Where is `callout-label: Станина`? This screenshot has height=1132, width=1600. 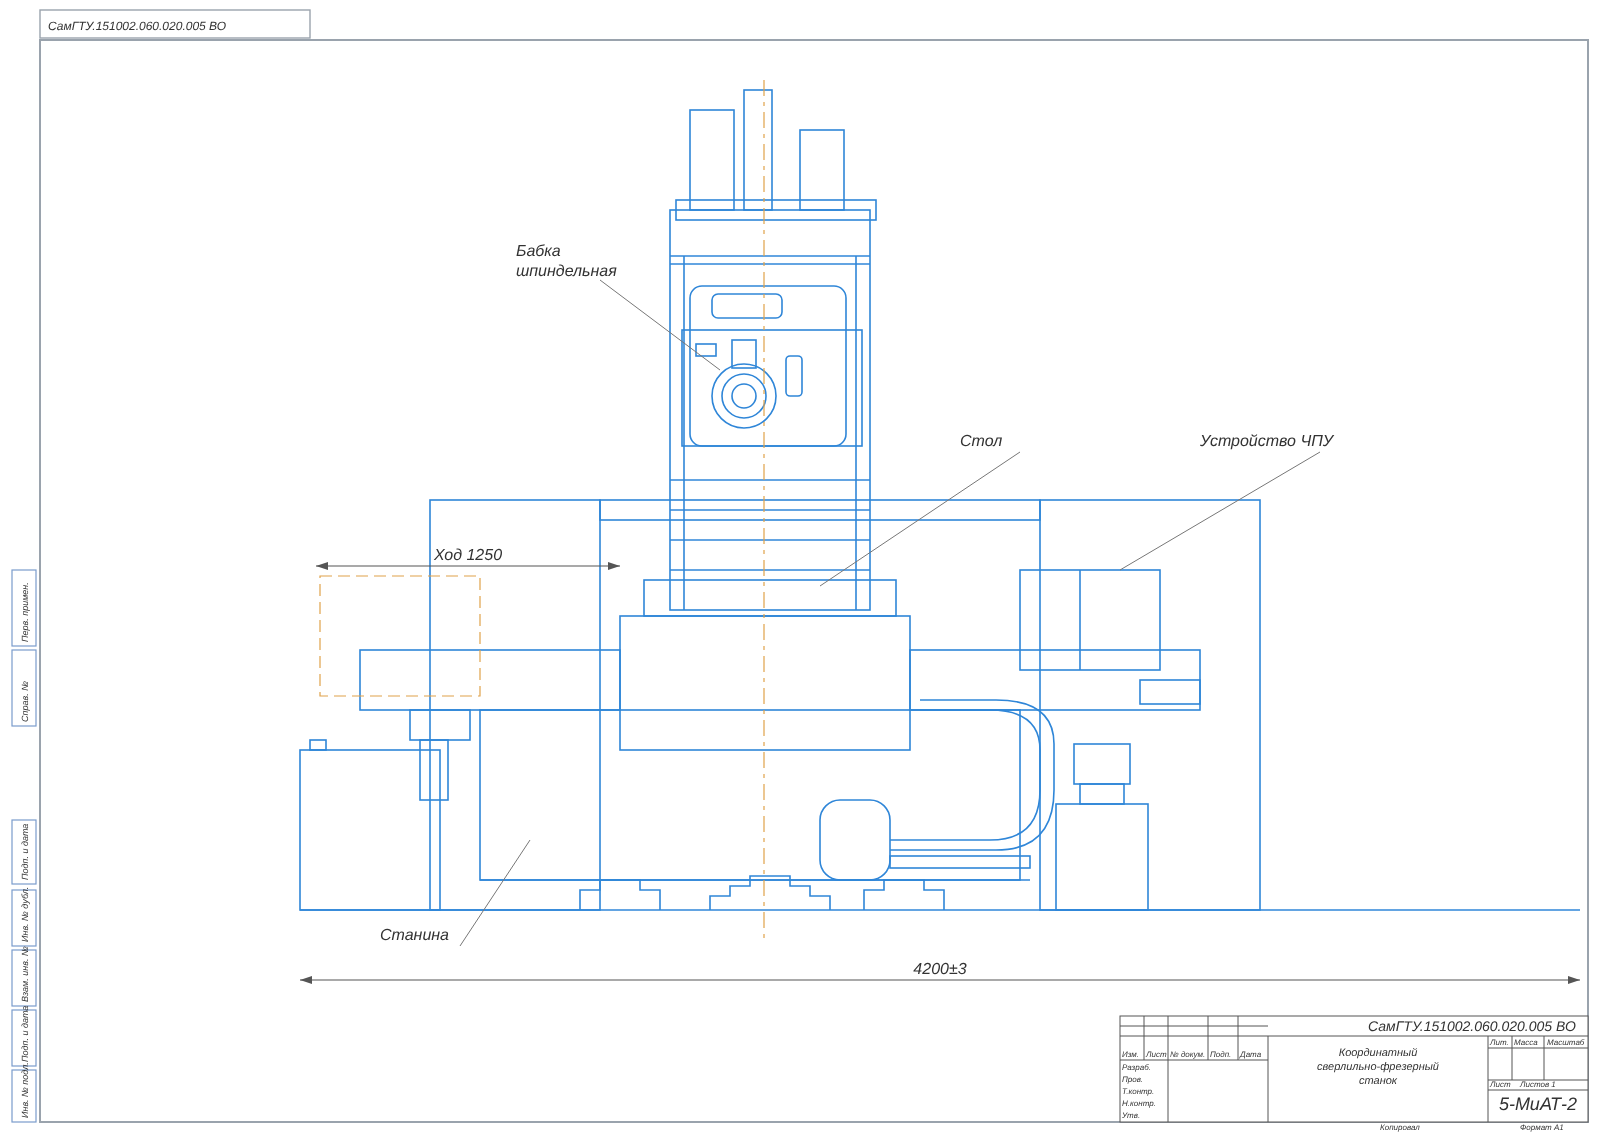 callout-label: Станина is located at coordinates (415, 935).